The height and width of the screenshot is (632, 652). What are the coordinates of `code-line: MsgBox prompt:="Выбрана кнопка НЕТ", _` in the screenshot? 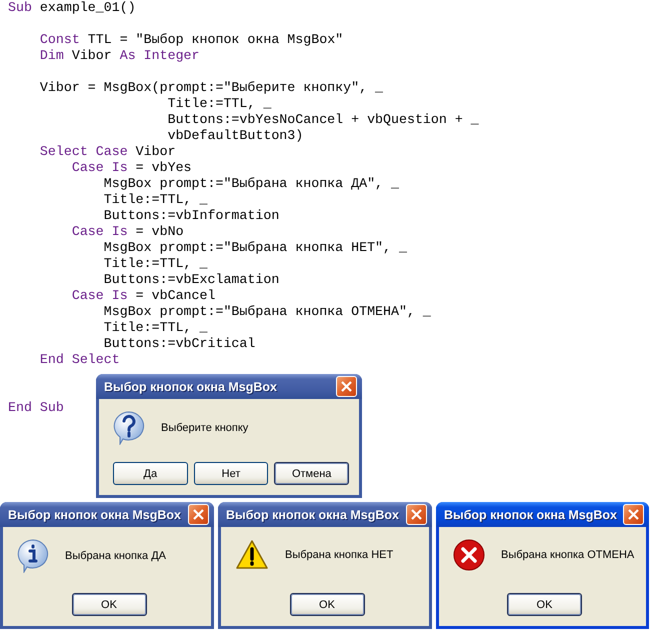 It's located at (254, 248).